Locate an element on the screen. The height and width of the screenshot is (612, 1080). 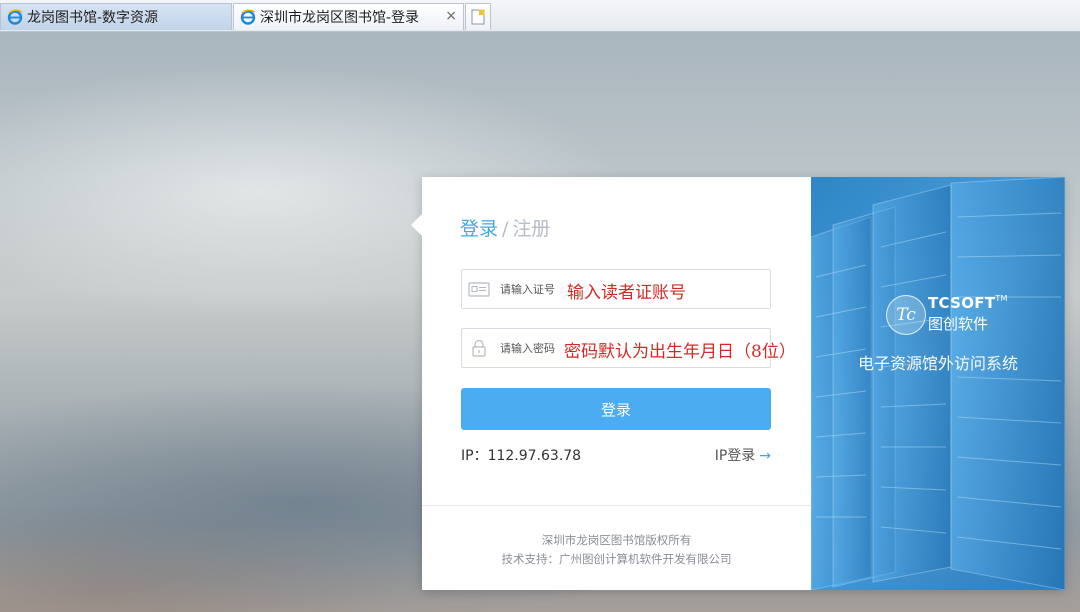
tab-login: 深圳市龙岗区图书馆-登录 × is located at coordinates (348, 16).